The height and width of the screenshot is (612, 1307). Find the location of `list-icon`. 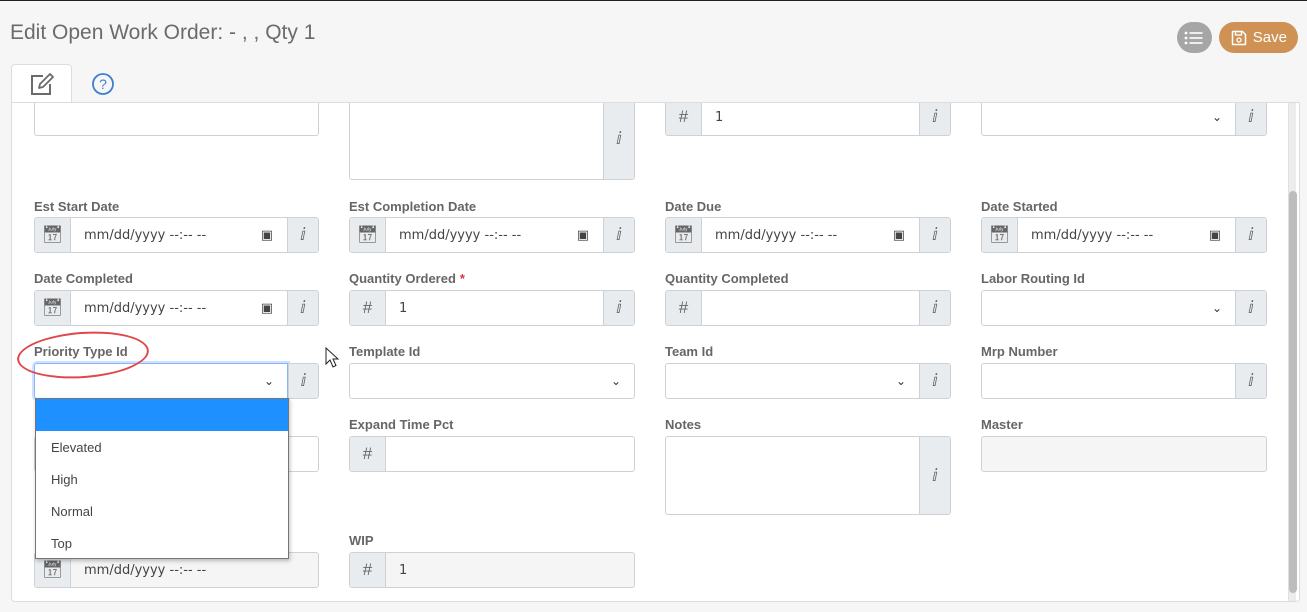

list-icon is located at coordinates (1193, 37).